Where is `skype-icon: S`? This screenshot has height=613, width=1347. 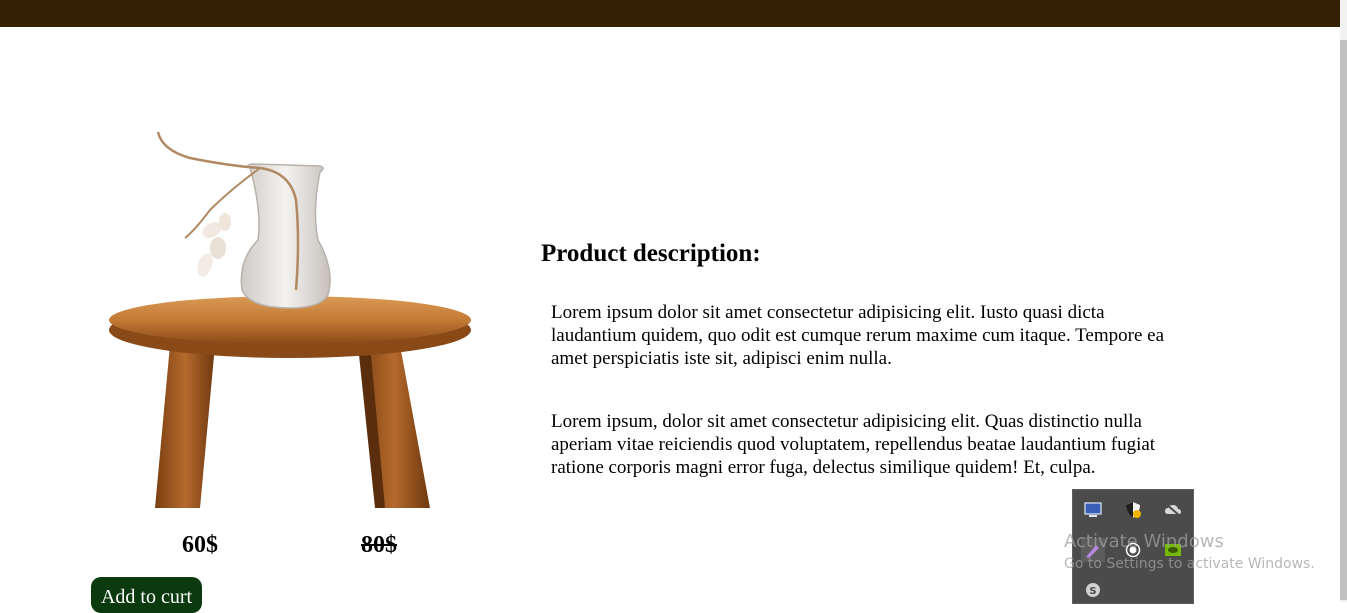
skype-icon: S is located at coordinates (1093, 590).